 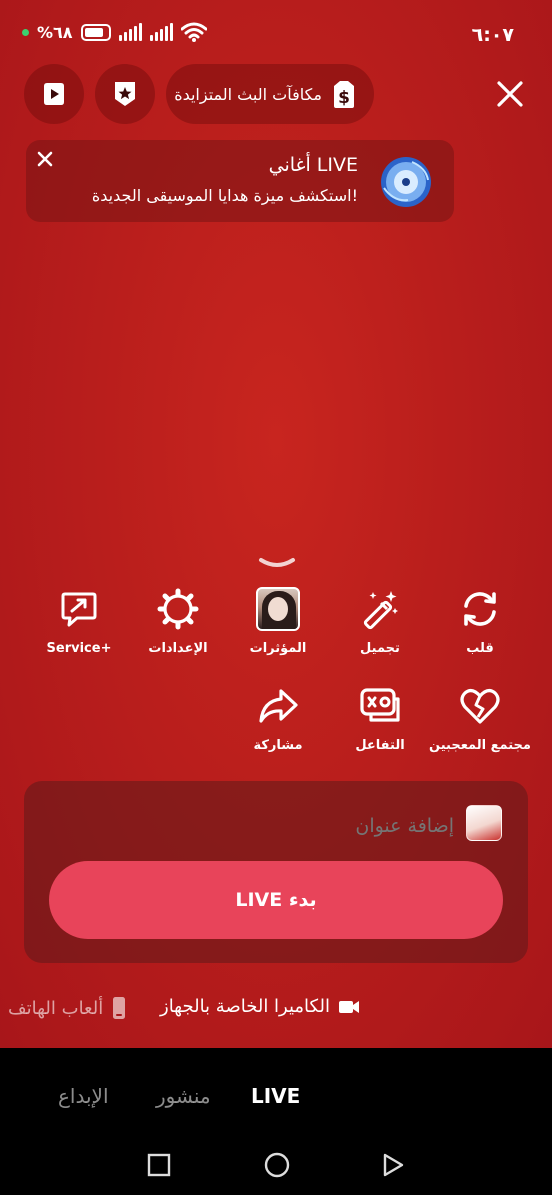 What do you see at coordinates (278, 745) in the screenshot?
I see `tool-label-share: مشاركة` at bounding box center [278, 745].